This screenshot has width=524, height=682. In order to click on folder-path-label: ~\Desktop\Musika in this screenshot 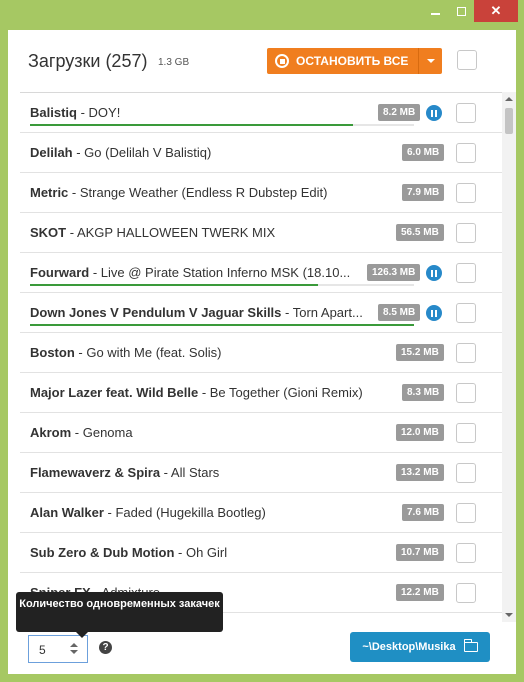, I will do `click(409, 647)`.